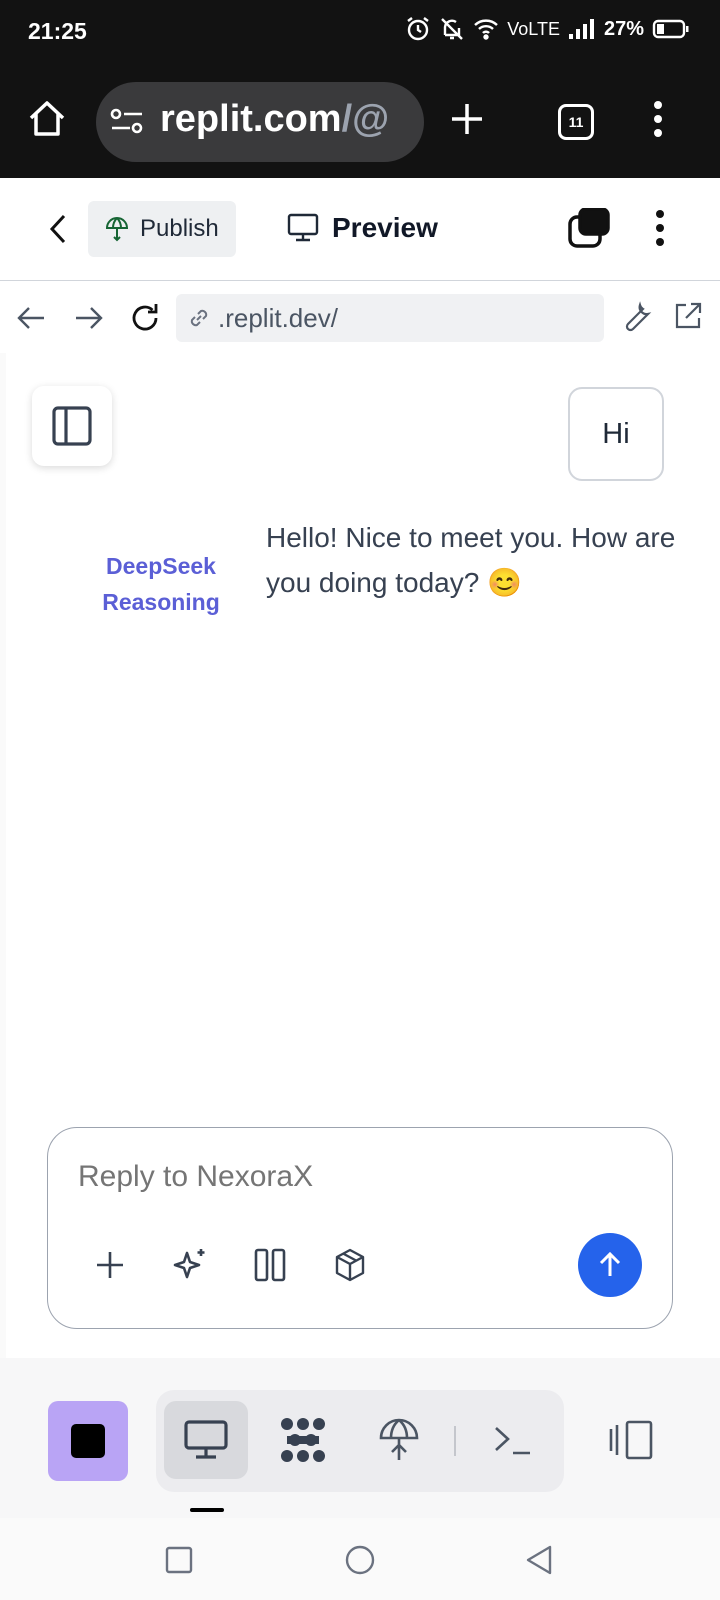 This screenshot has width=720, height=1600. What do you see at coordinates (360, 1560) in the screenshot?
I see `home-circle-icon` at bounding box center [360, 1560].